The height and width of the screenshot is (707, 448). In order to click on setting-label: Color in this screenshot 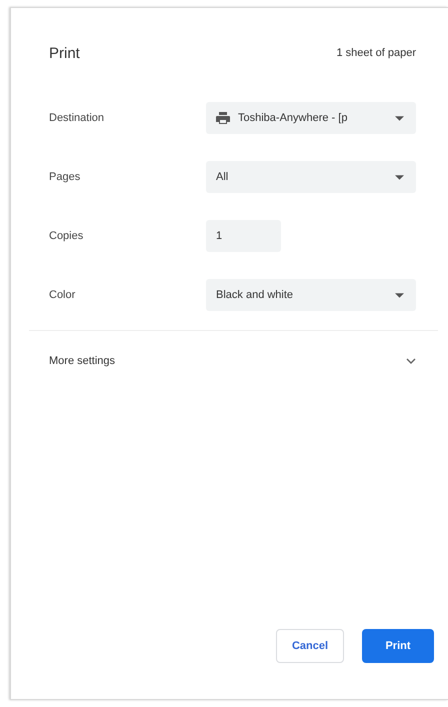, I will do `click(62, 295)`.